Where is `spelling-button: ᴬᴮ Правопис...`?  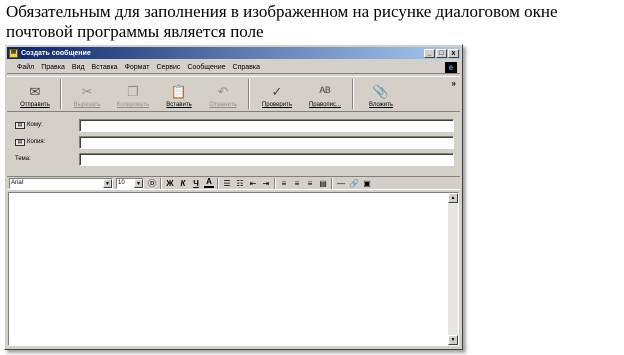 spelling-button: ᴬᴮ Правопис... is located at coordinates (325, 94).